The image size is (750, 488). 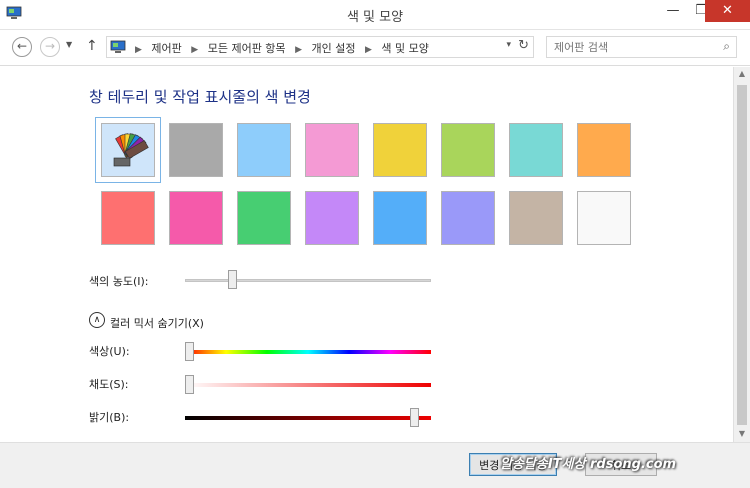 I want to click on saturation-gradient-track, so click(x=308, y=385).